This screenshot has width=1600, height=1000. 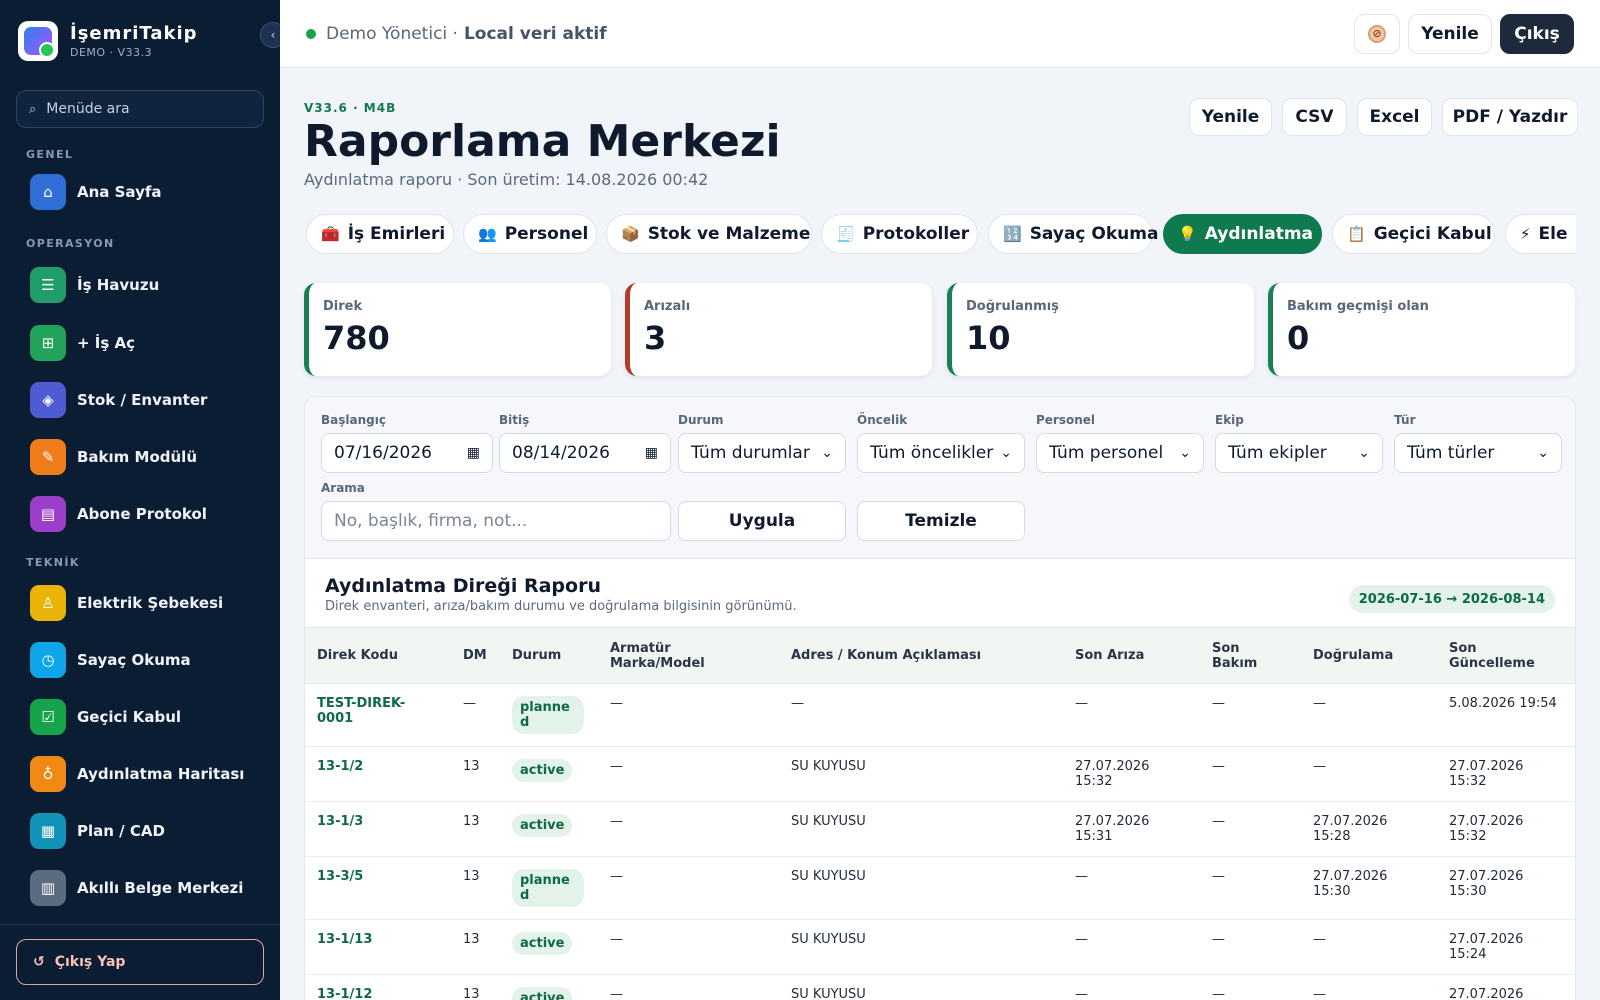 What do you see at coordinates (701, 420) in the screenshot?
I see `status-label: Durum` at bounding box center [701, 420].